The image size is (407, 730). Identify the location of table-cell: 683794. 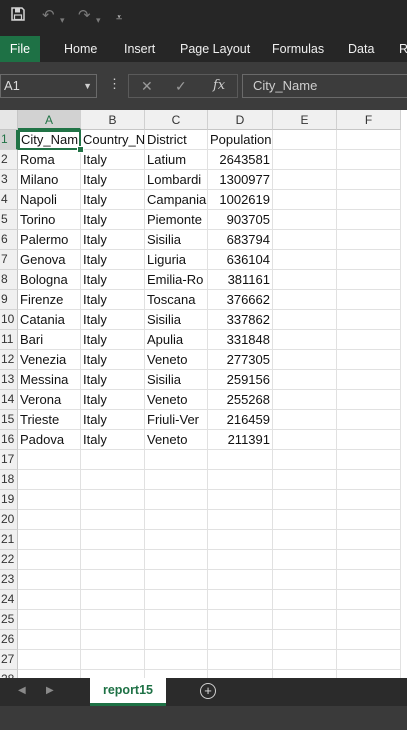
(240, 240).